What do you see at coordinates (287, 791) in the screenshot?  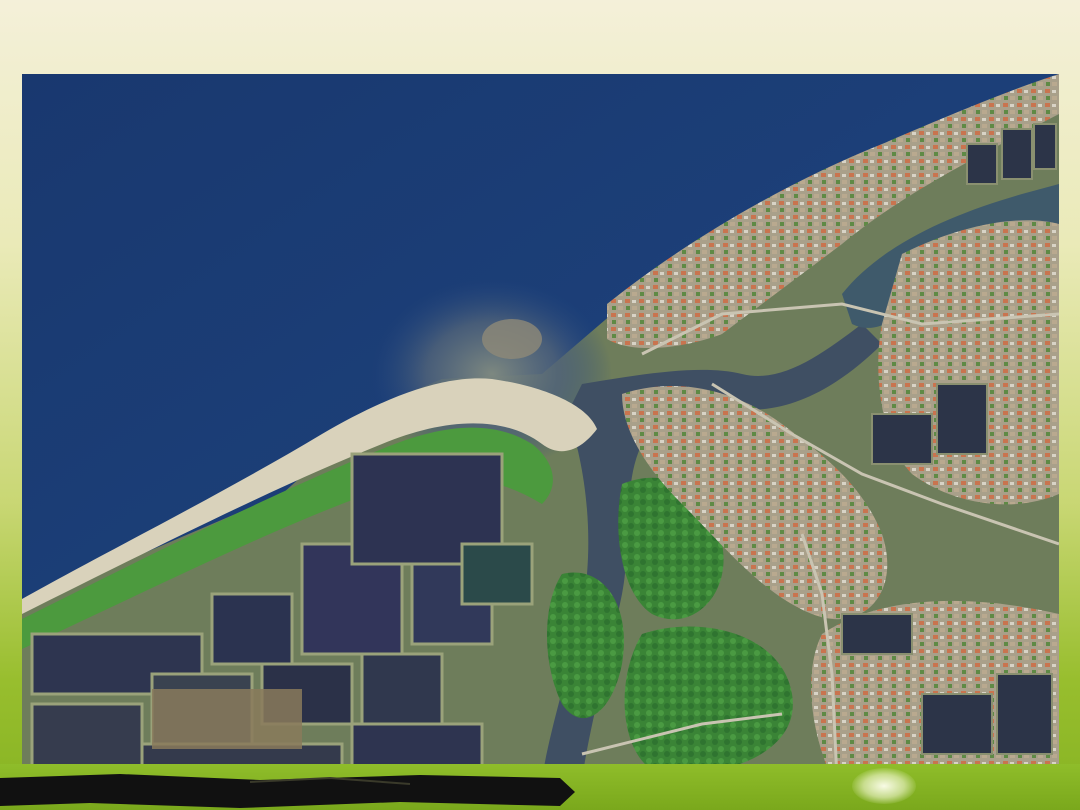 I see `brush-stroke-decoration` at bounding box center [287, 791].